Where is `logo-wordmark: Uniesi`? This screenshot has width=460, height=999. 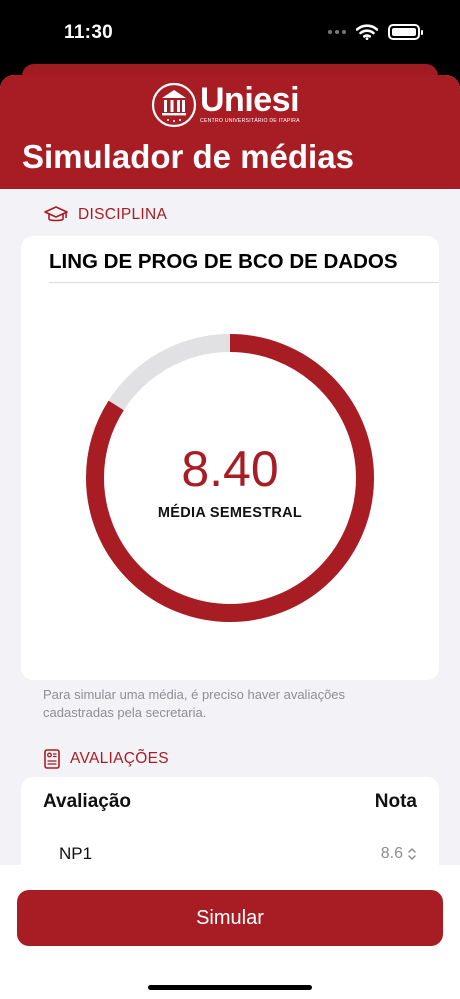 logo-wordmark: Uniesi is located at coordinates (250, 100).